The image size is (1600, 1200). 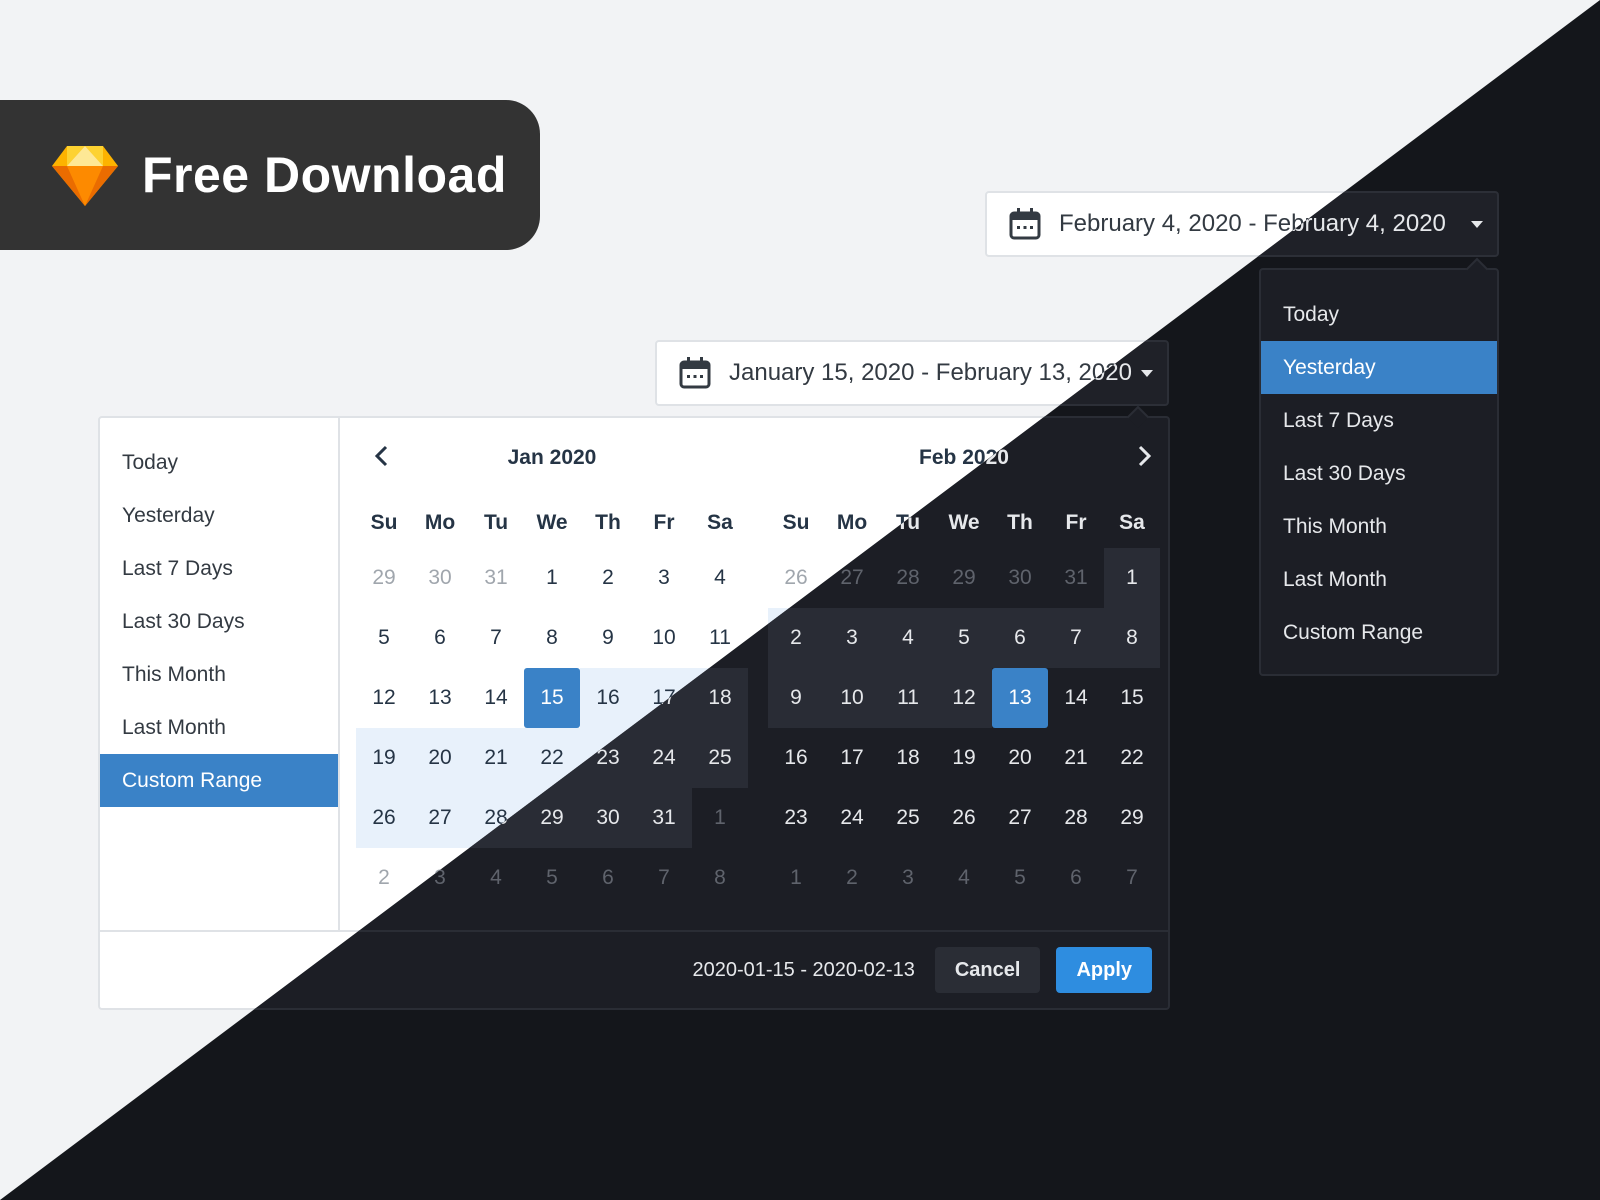 What do you see at coordinates (908, 698) in the screenshot?
I see `day-cell: 11` at bounding box center [908, 698].